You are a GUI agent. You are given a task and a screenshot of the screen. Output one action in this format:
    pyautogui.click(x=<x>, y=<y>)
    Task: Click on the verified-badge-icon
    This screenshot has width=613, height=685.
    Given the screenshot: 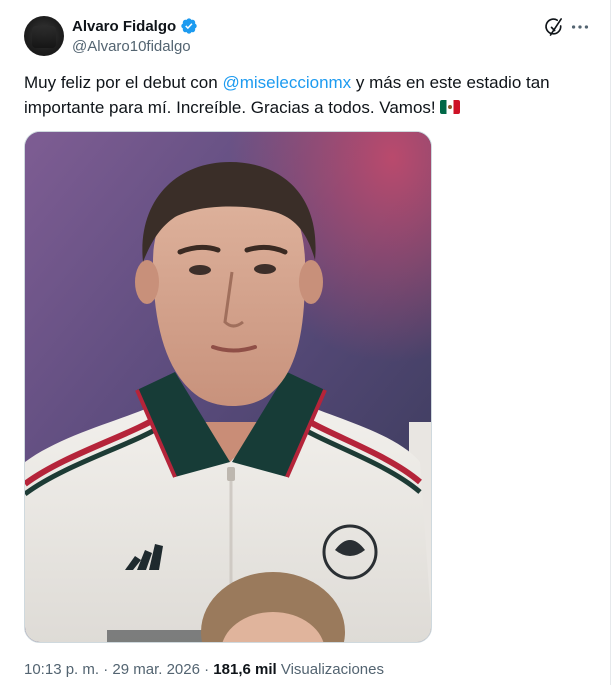 What is the action you would take?
    pyautogui.click(x=189, y=26)
    